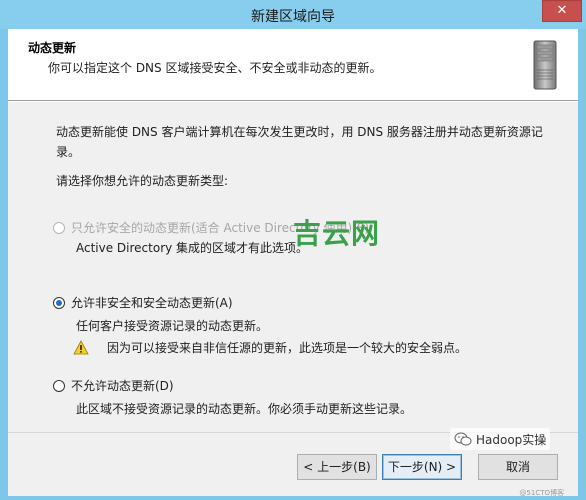 The image size is (586, 500). I want to click on blog-tag: @51CTO博客, so click(541, 493).